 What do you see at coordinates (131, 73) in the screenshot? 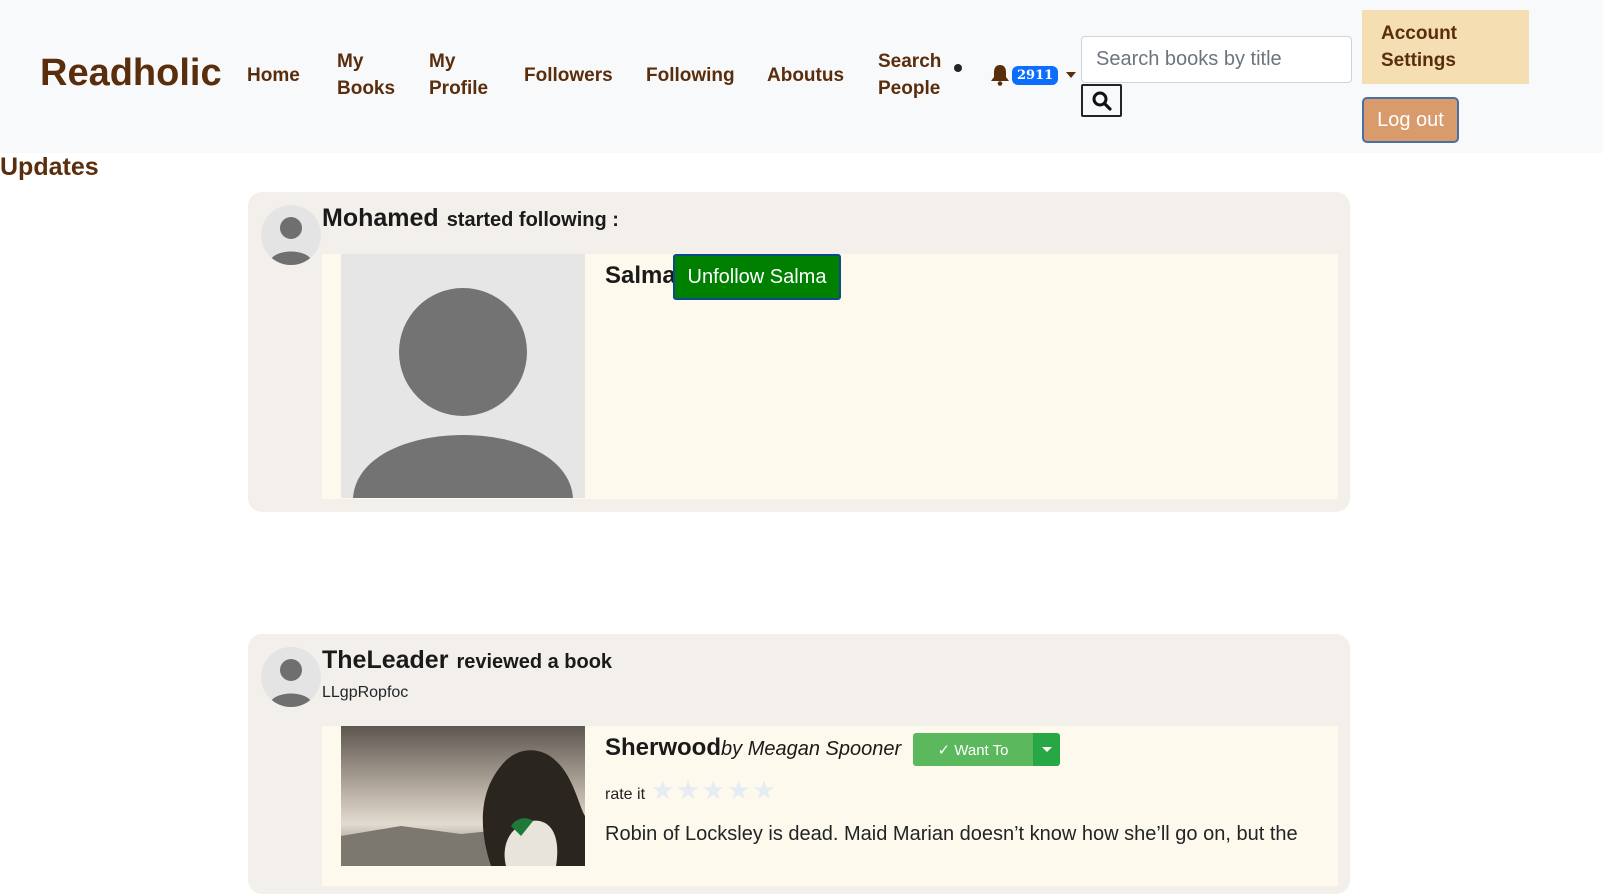
I see `brand-logo: Readholic` at bounding box center [131, 73].